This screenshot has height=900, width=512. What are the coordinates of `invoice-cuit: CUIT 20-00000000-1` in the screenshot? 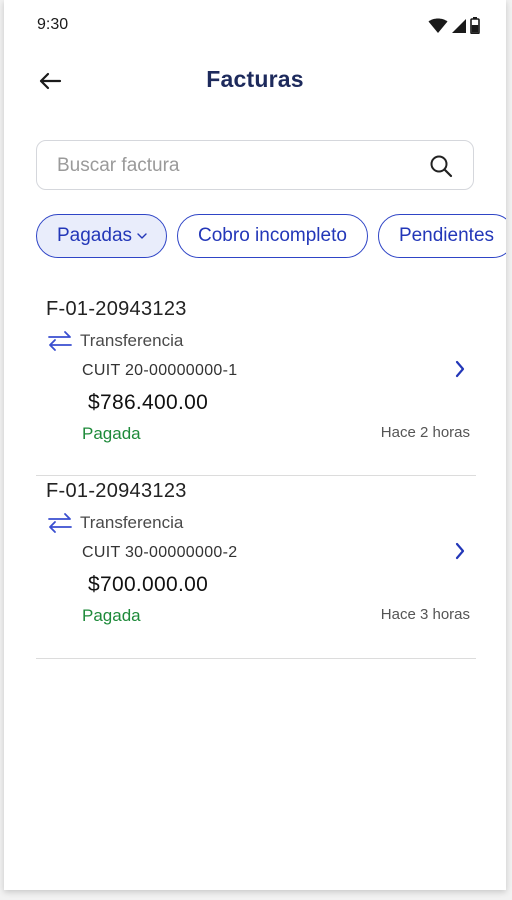 It's located at (160, 370).